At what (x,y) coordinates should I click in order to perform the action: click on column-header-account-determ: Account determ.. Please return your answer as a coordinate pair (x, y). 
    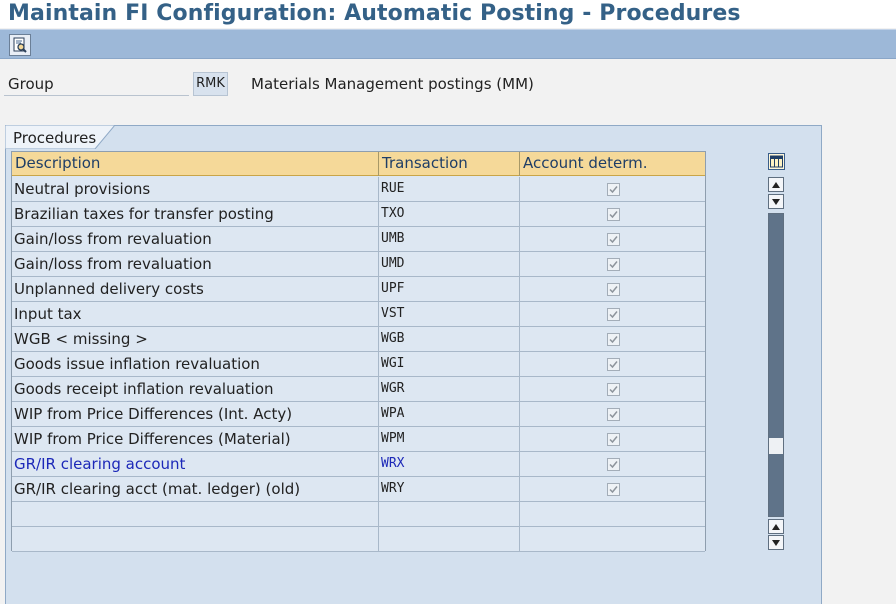
    Looking at the image, I should click on (612, 164).